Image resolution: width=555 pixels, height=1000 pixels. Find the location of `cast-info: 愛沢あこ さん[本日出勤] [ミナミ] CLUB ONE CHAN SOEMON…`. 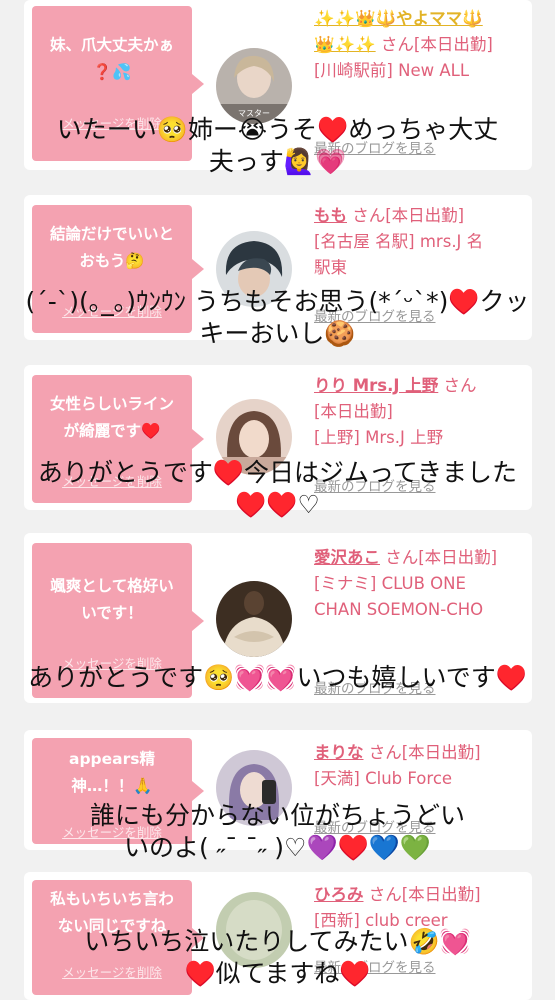

cast-info: 愛沢あこ さん[本日出勤] [ミナミ] CLUB ONE CHAN SOEMON… is located at coordinates (424, 584).